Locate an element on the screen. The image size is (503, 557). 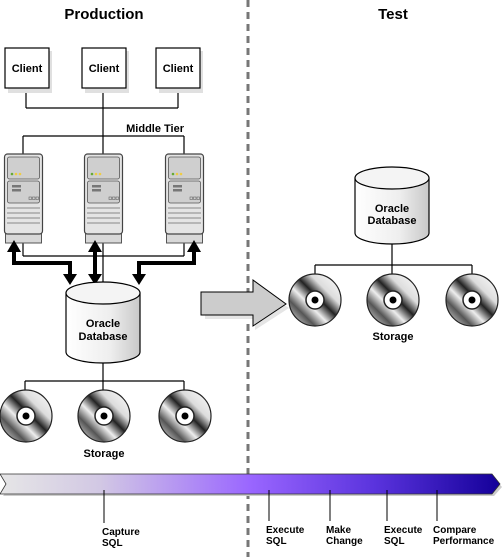
production-title: Production is located at coordinates (103, 14).